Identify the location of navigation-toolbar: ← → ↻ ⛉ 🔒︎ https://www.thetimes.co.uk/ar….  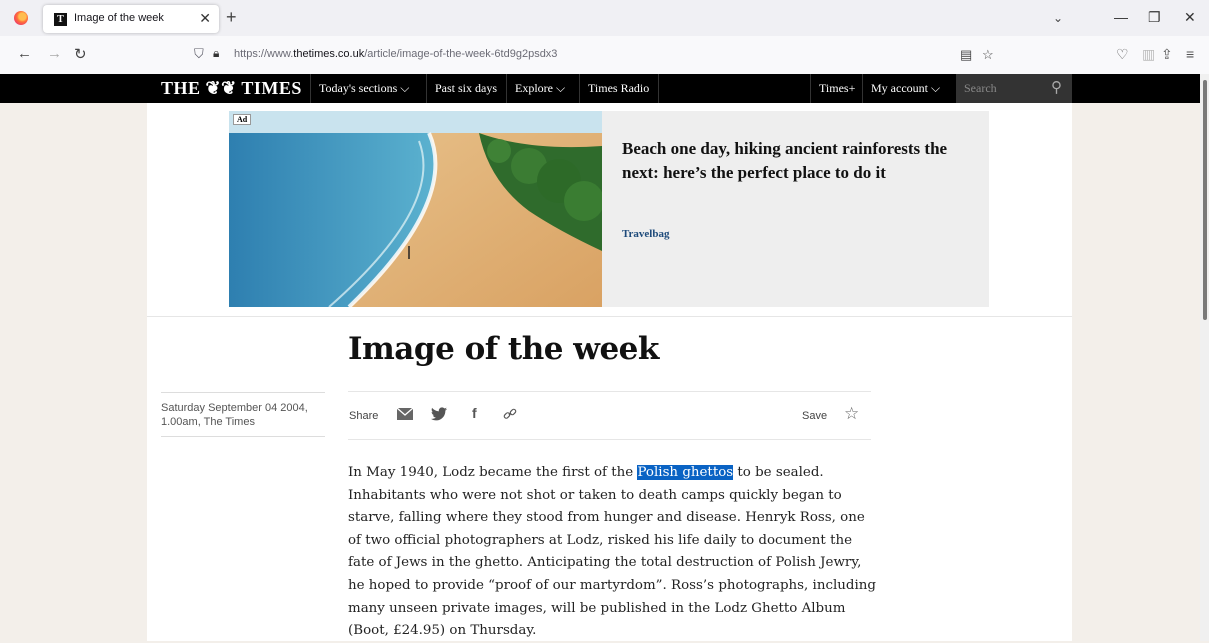
(604, 55).